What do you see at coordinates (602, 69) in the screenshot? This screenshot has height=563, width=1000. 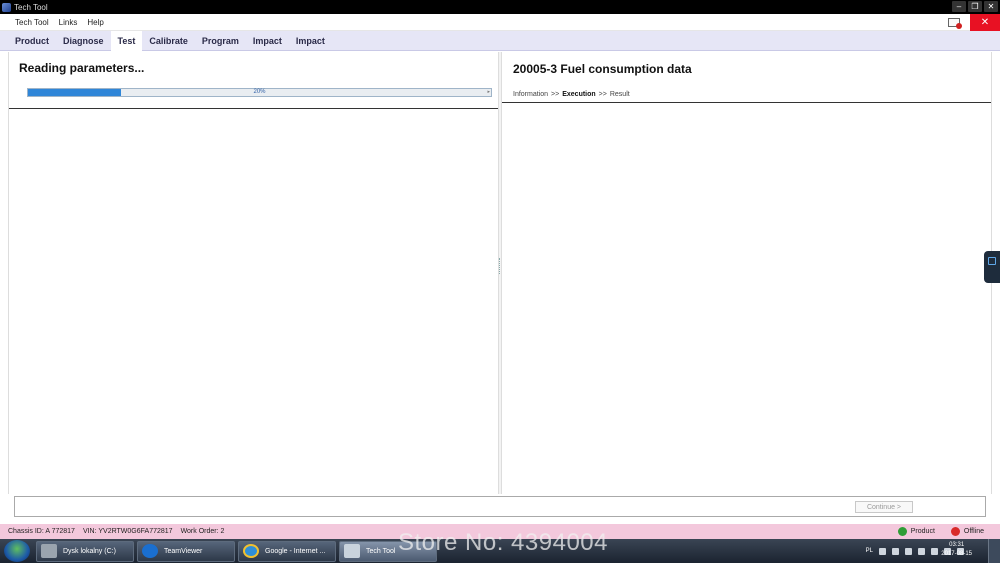 I see `test-title: 20005-3 Fuel consumption data` at bounding box center [602, 69].